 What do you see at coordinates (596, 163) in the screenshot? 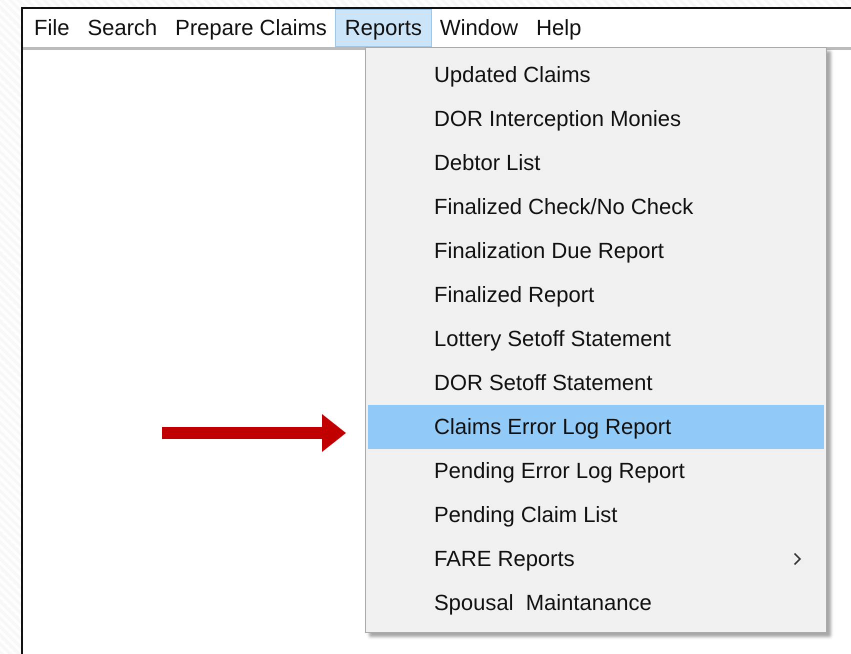
I see `menu-option: Debtor List` at bounding box center [596, 163].